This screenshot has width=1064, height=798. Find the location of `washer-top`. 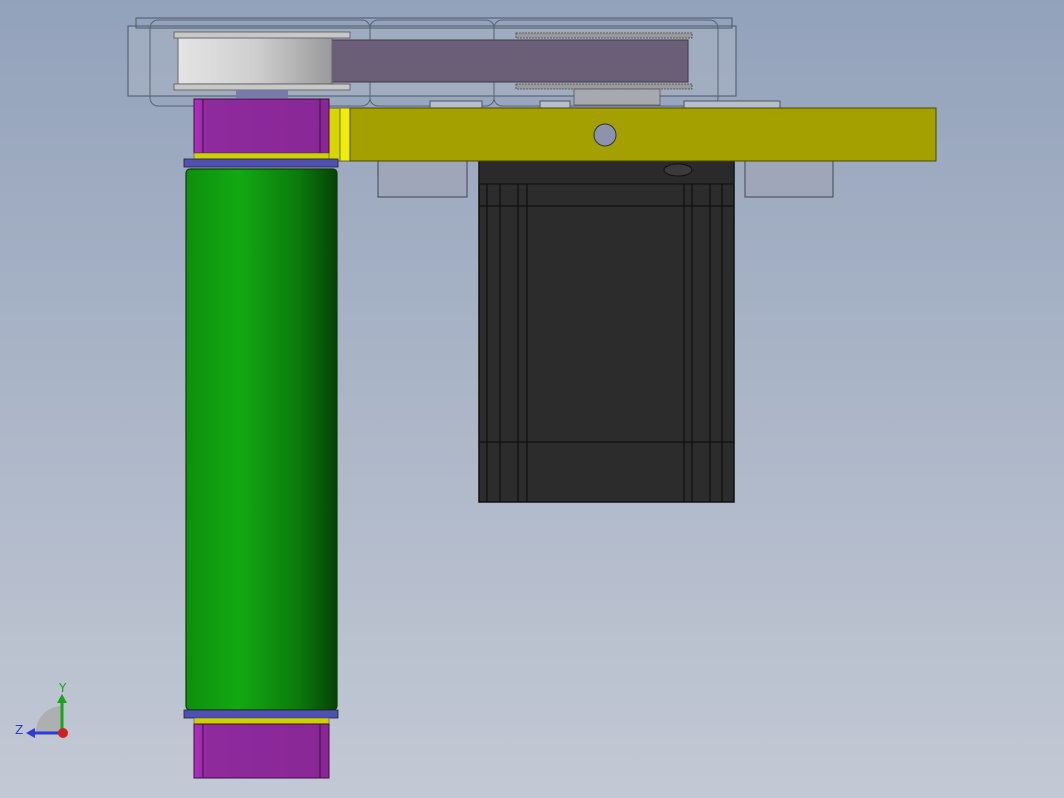

washer-top is located at coordinates (261, 163).